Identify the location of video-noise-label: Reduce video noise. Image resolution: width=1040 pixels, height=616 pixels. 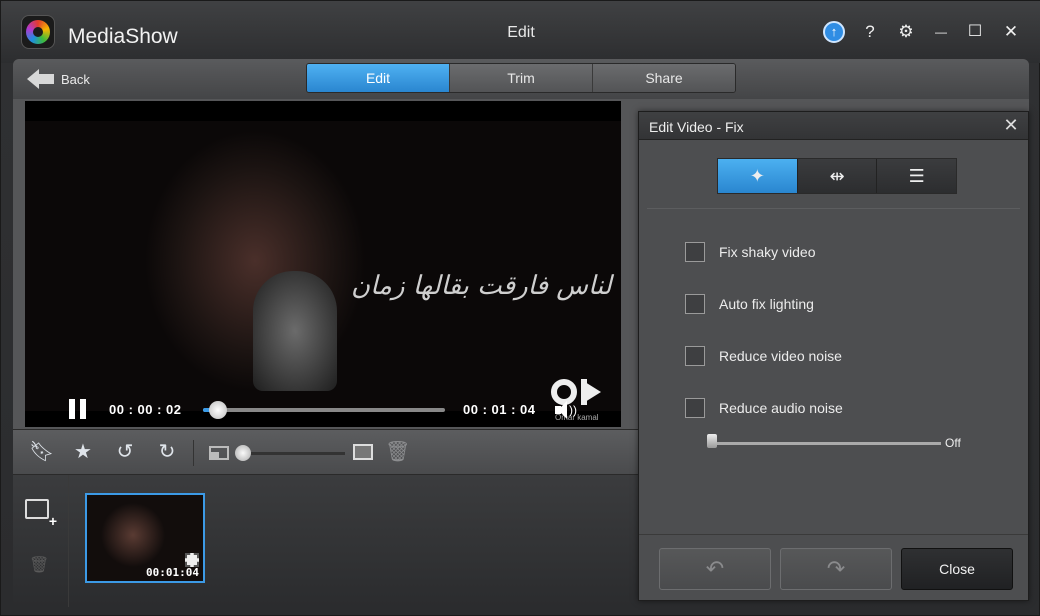
(780, 356).